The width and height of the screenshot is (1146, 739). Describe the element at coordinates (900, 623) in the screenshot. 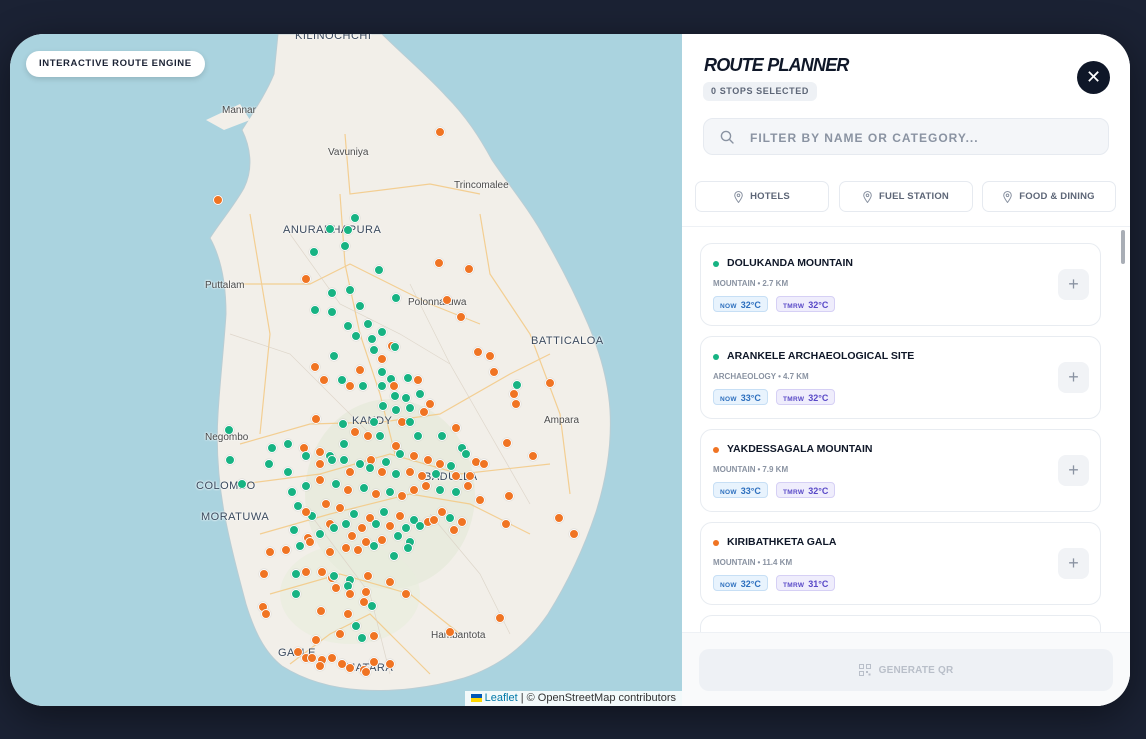

I see `place-card` at that location.